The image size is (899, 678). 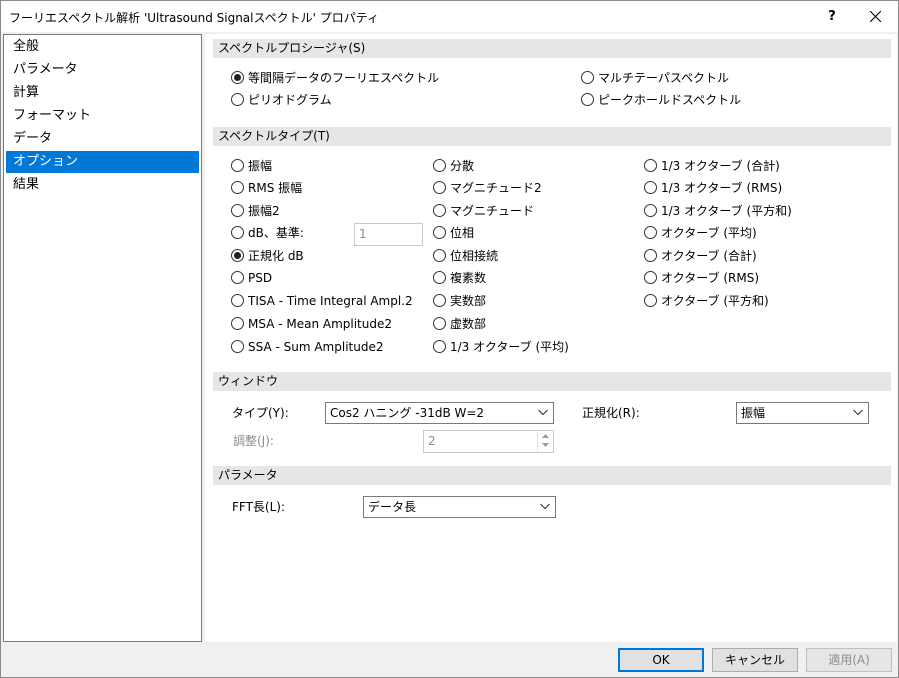 What do you see at coordinates (545, 445) in the screenshot?
I see `spin-down-icon` at bounding box center [545, 445].